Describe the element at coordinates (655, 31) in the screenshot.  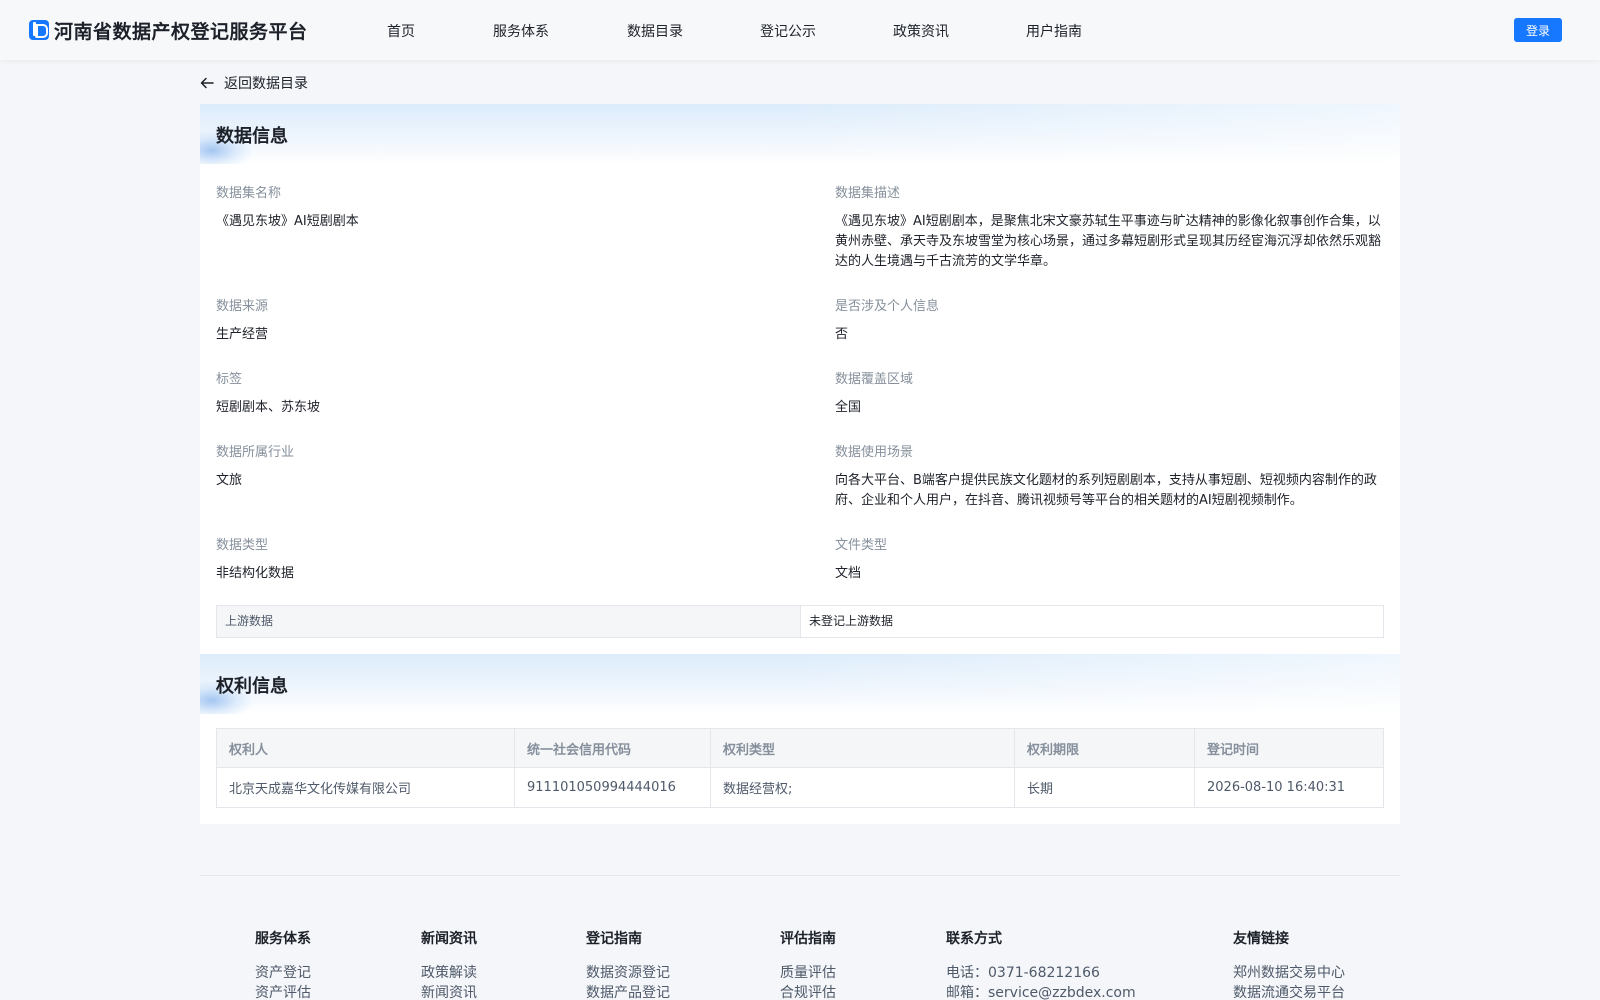
I see `nav-data-catalog: 数据目录` at that location.